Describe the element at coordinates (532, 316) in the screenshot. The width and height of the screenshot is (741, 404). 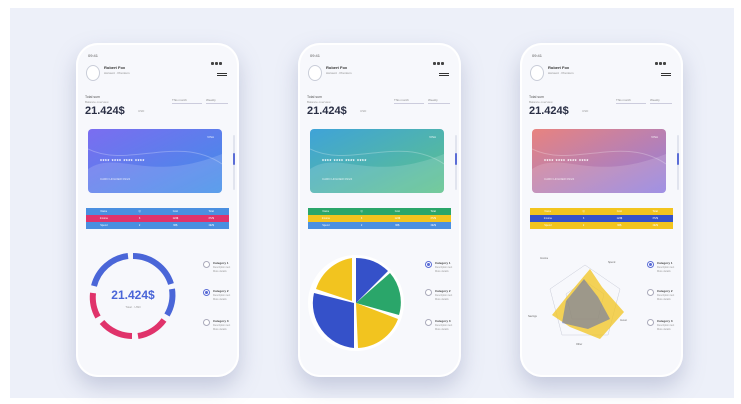
I see `radar-axis-label: Savings` at that location.